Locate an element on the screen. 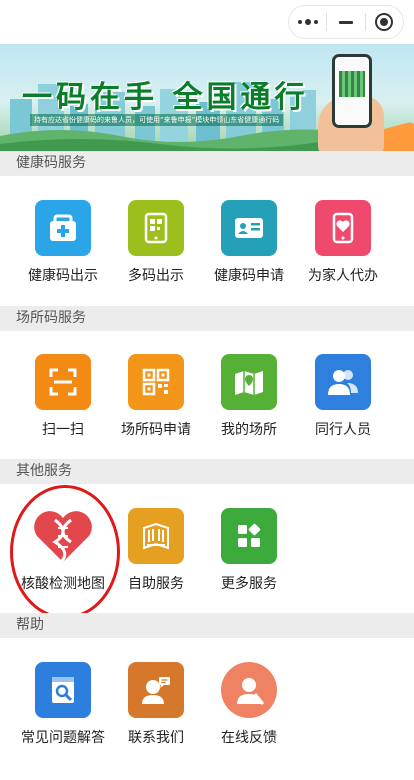 The width and height of the screenshot is (414, 780). service-item-label: 联系我们 is located at coordinates (156, 738).